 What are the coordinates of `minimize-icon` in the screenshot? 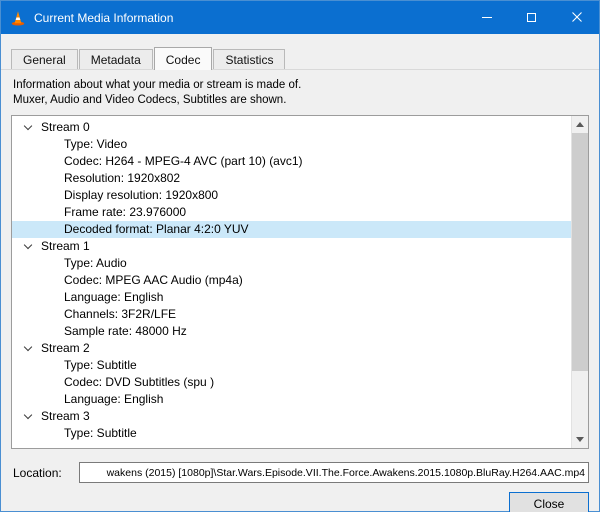 It's located at (486, 17).